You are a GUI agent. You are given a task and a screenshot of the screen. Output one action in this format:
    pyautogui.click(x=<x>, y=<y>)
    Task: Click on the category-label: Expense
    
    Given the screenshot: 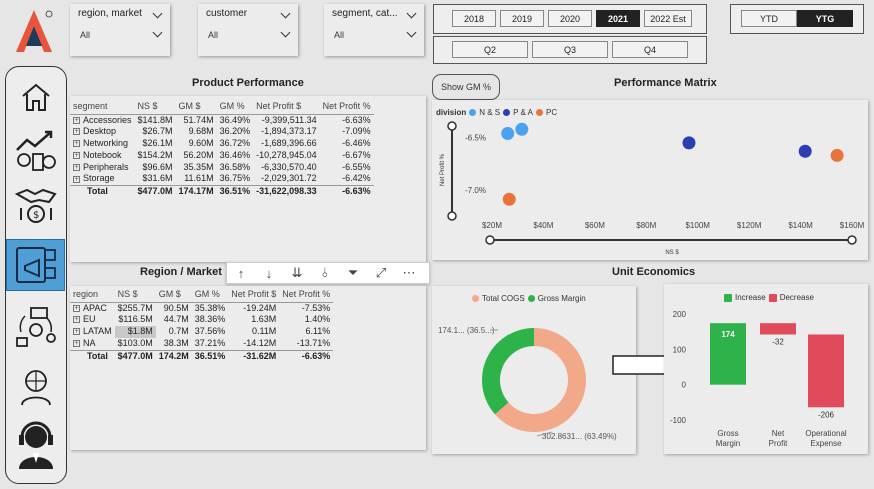 What is the action you would take?
    pyautogui.click(x=826, y=443)
    